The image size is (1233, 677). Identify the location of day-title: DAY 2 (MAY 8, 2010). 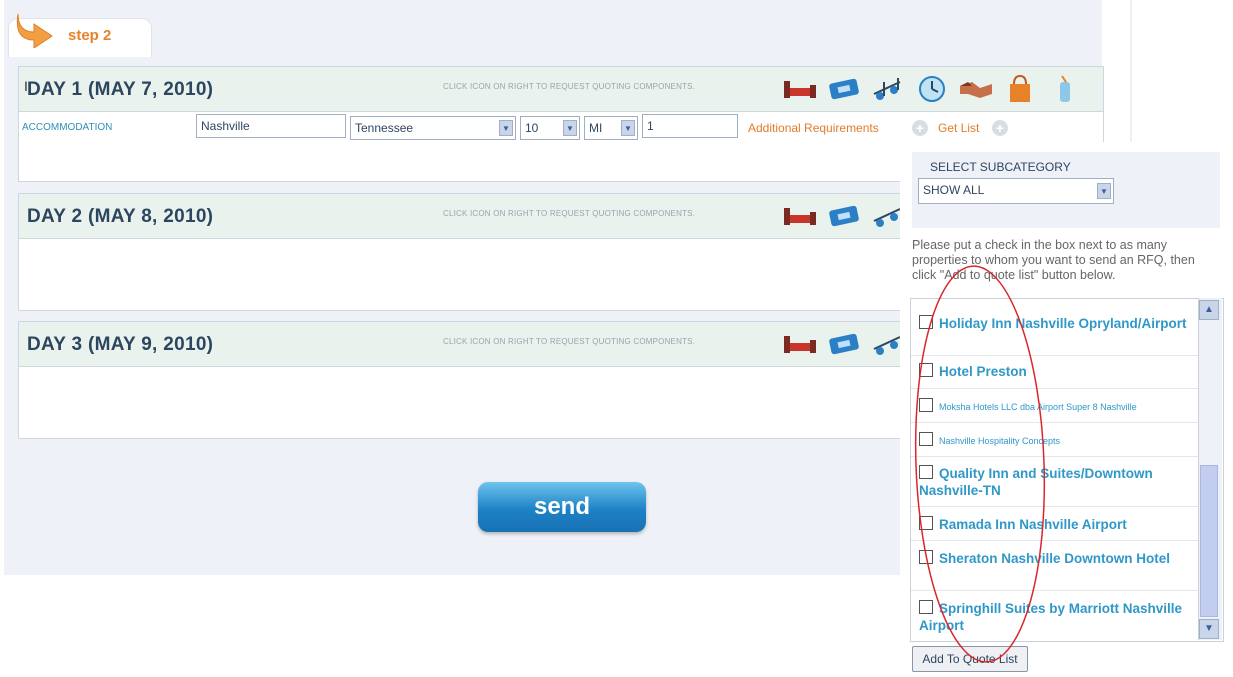
(120, 216).